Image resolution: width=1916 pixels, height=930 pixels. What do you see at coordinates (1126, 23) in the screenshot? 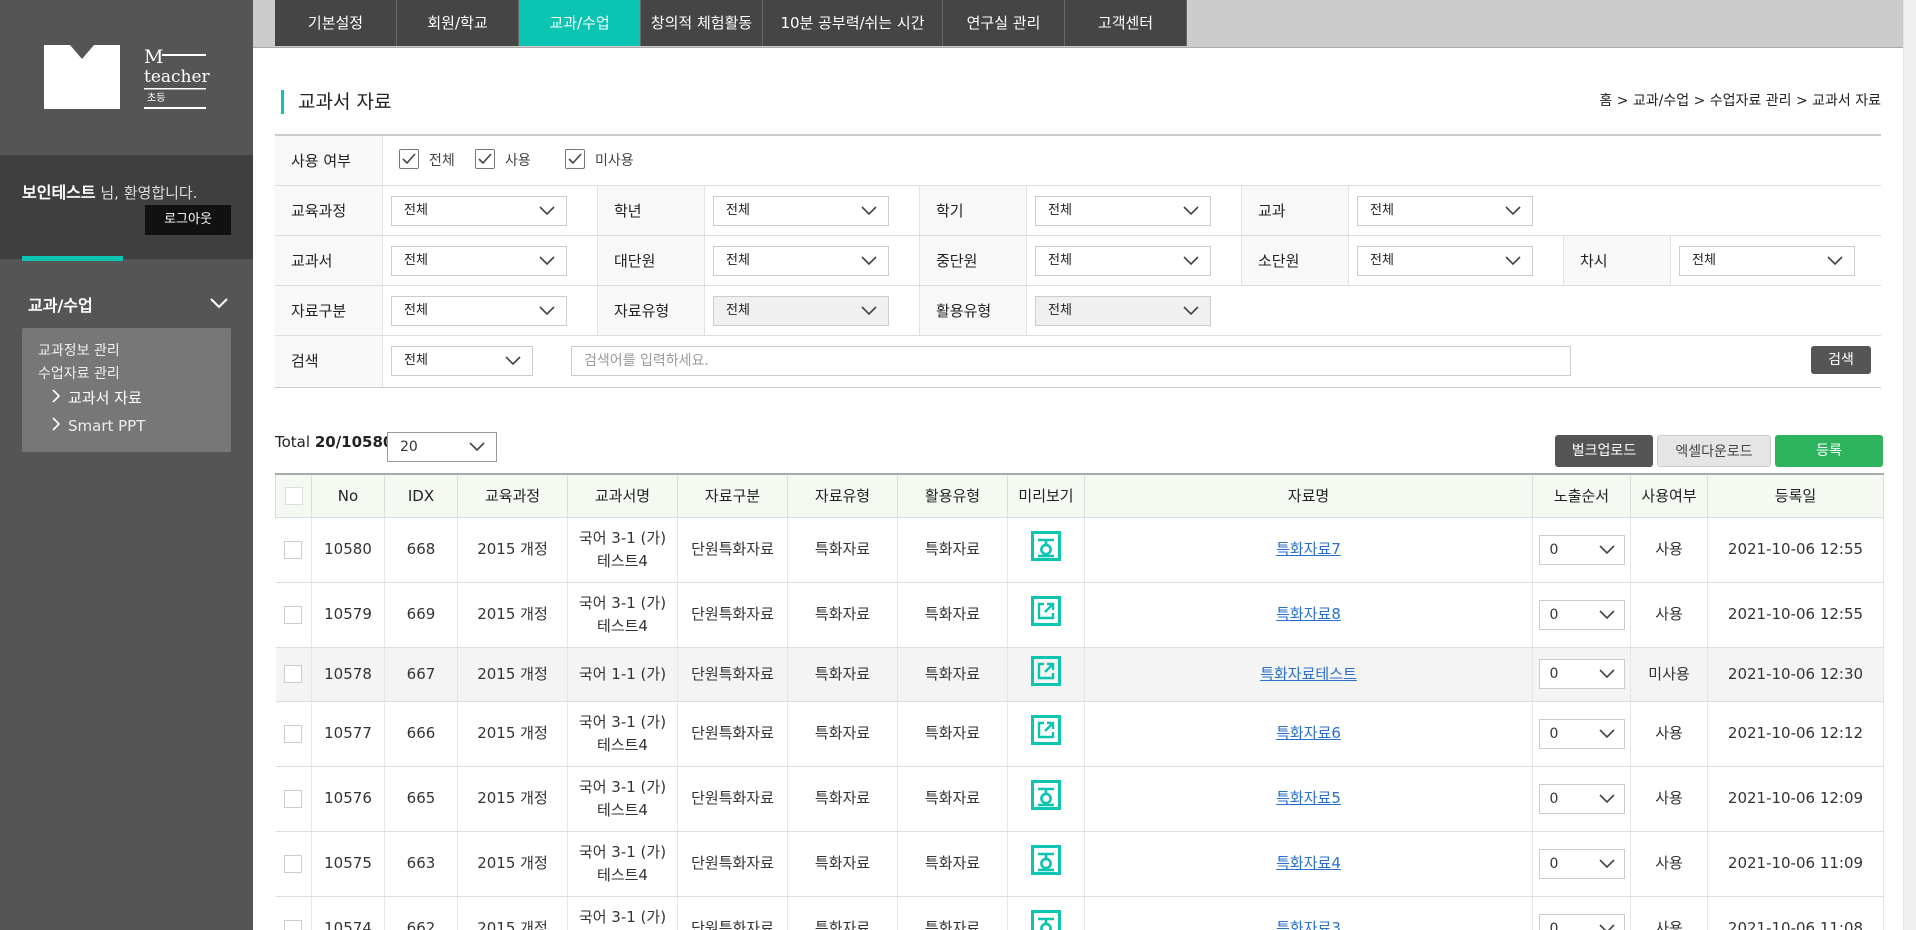
I see `tab-customer-center: 고객센터` at bounding box center [1126, 23].